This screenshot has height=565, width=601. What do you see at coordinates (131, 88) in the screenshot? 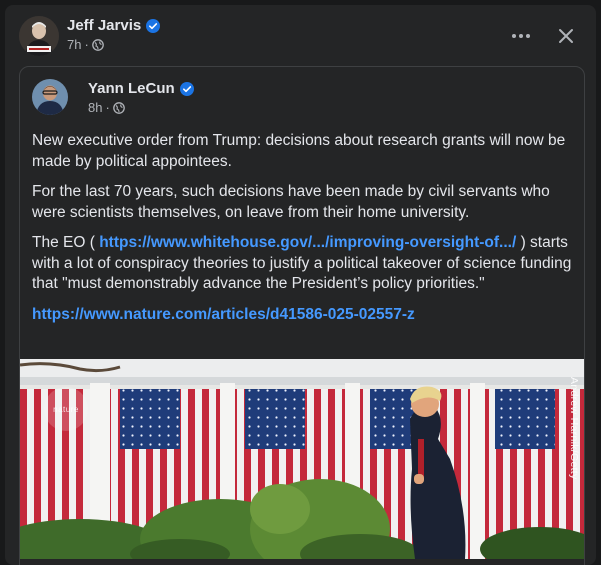
I see `shared-author-name: Yann LeCun` at bounding box center [131, 88].